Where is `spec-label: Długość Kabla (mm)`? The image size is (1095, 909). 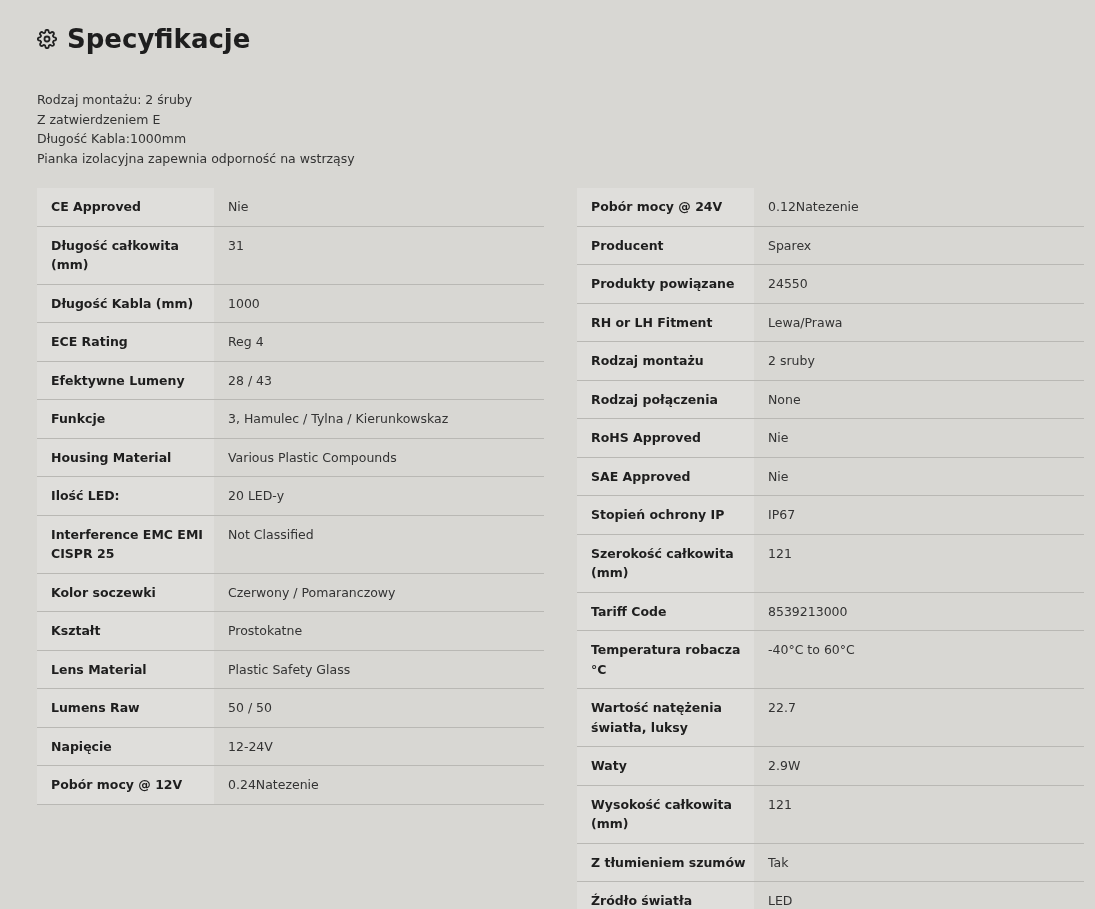
spec-label: Długość Kabla (mm) is located at coordinates (125, 303).